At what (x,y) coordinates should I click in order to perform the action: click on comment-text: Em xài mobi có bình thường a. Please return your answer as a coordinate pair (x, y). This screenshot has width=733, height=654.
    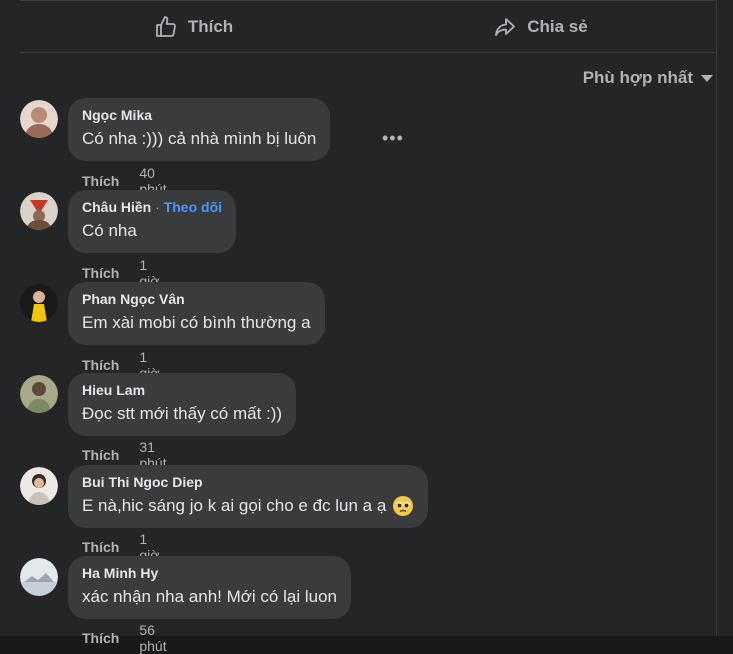
    Looking at the image, I should click on (196, 322).